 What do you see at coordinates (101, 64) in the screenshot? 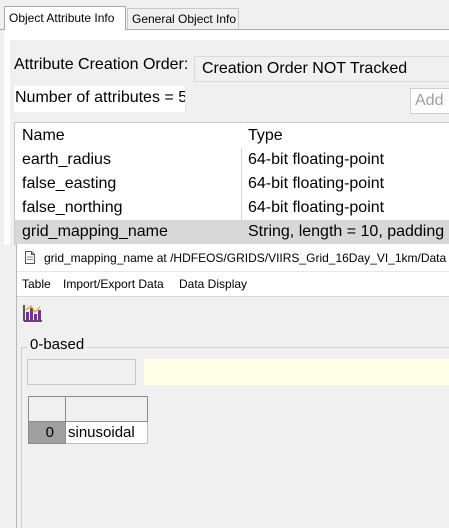
I see `creation-order-label: Attribute Creation Order:` at bounding box center [101, 64].